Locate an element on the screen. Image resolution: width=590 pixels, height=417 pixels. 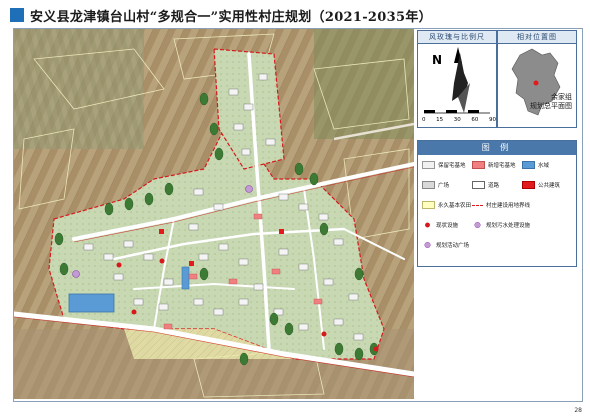
wind-rose-icon is located at coordinates (457, 80).